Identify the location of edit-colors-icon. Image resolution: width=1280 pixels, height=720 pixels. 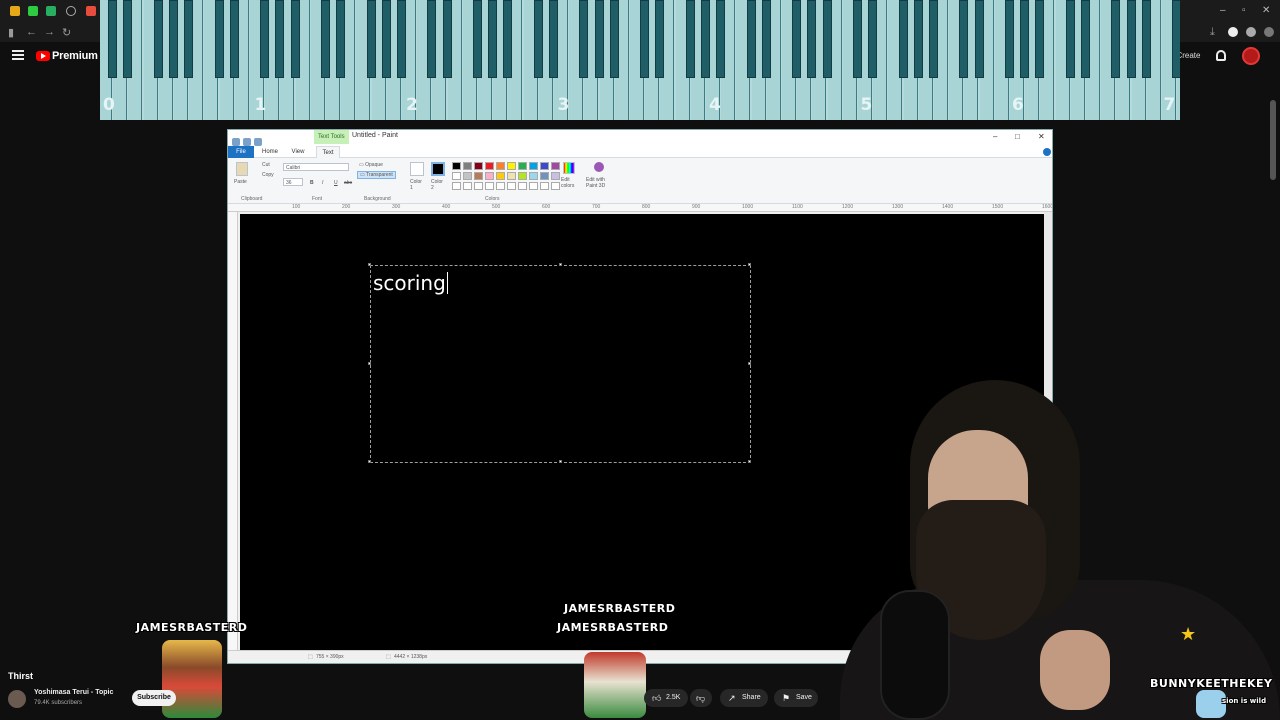
(569, 168).